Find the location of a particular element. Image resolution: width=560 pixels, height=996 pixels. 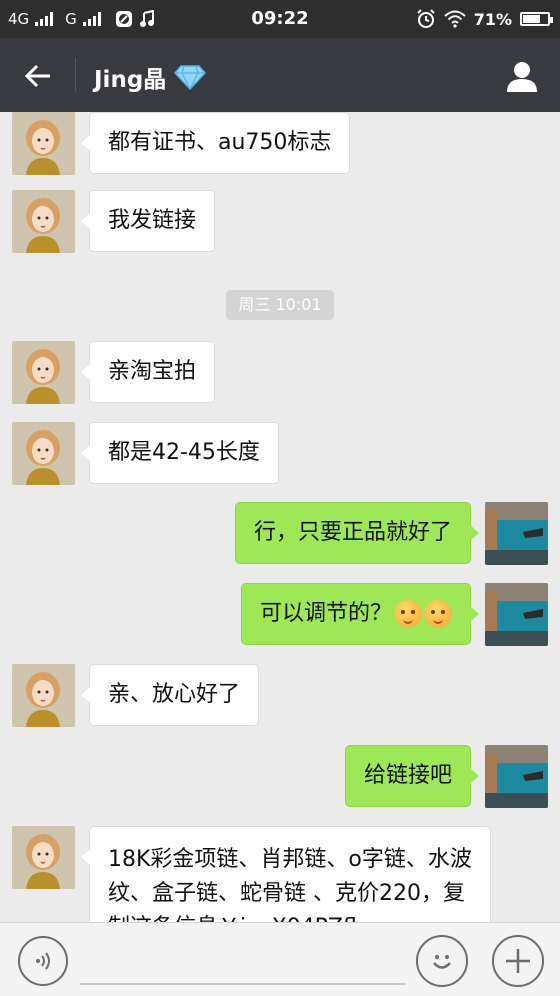

chat-title: Jing晶 is located at coordinates (150, 77).